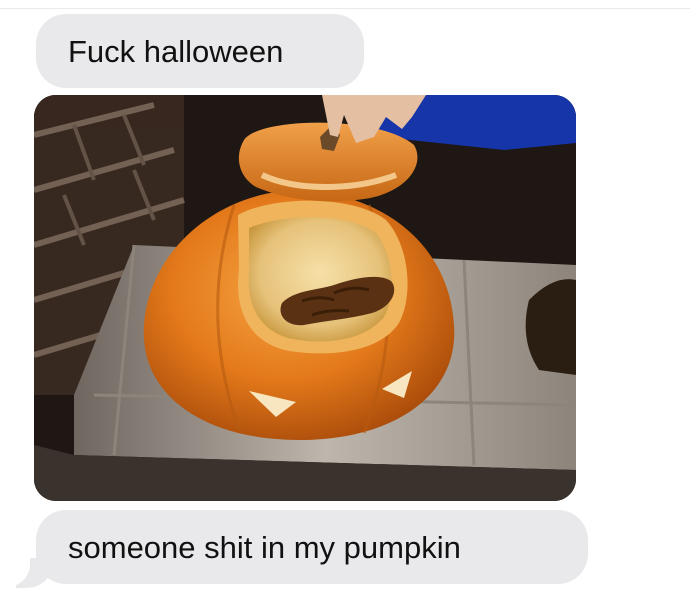 The width and height of the screenshot is (690, 595). What do you see at coordinates (264, 547) in the screenshot?
I see `message-text-2: someone shit in my pumpkin` at bounding box center [264, 547].